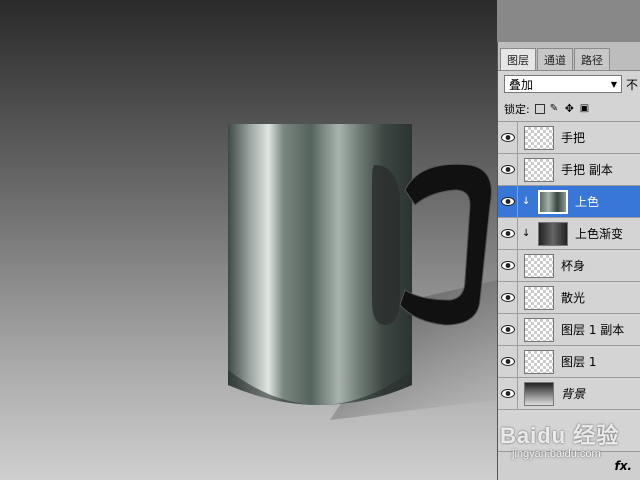 The width and height of the screenshot is (640, 480). I want to click on tab-paths: 路径, so click(592, 59).